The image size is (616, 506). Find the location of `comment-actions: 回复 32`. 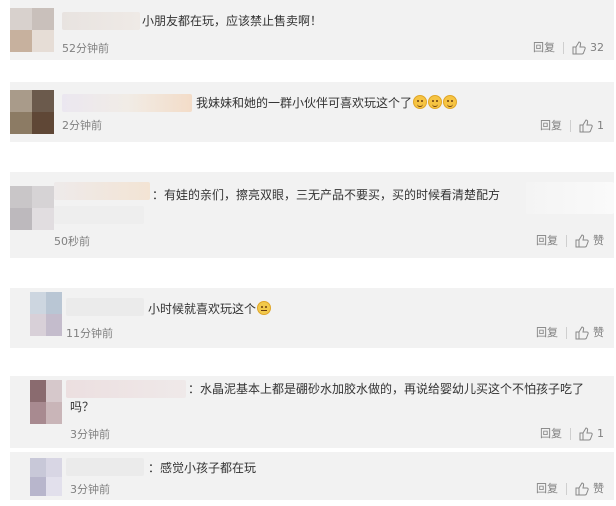

comment-actions: 回复 32 is located at coordinates (568, 48).